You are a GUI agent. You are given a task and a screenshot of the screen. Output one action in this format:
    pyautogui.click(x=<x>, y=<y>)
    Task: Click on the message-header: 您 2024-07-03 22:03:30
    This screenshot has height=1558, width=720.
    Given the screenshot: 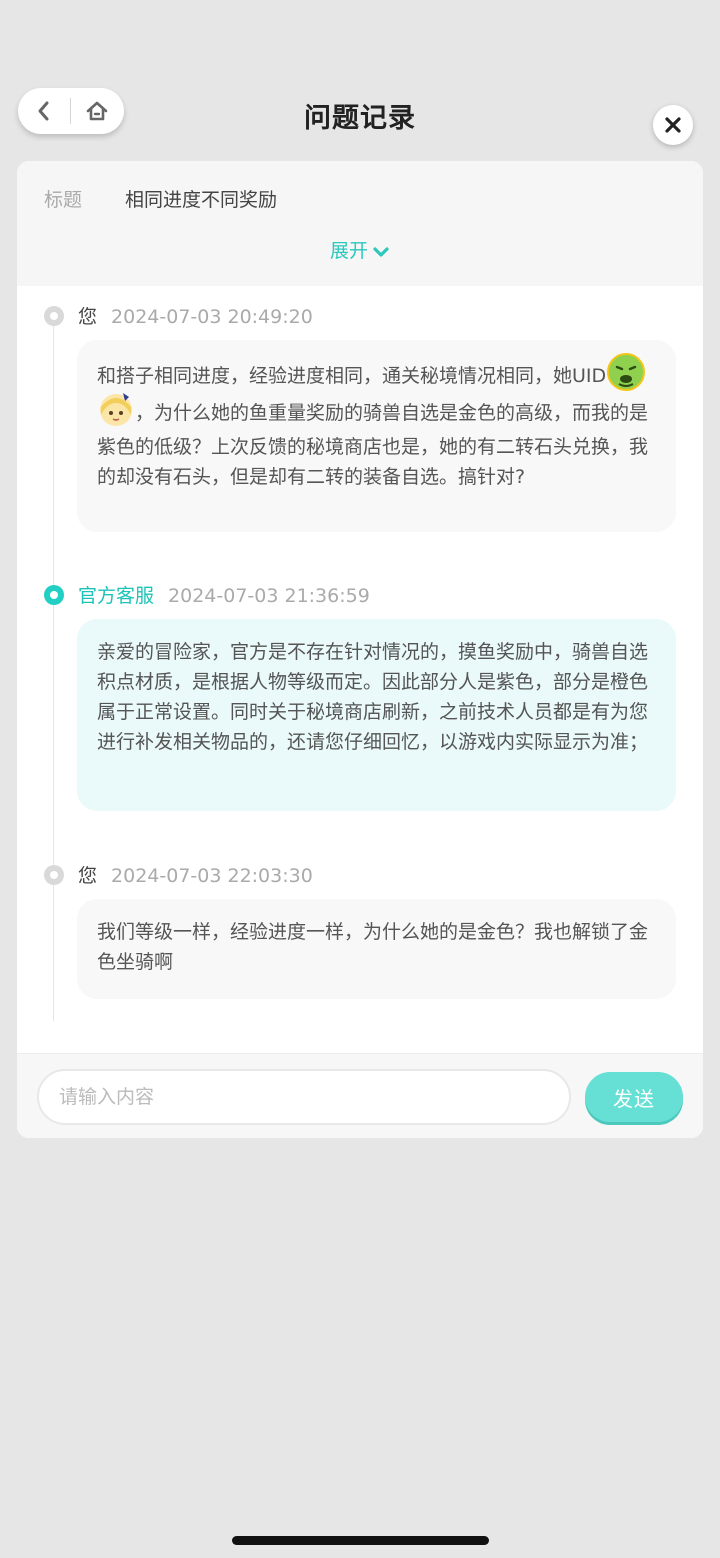 What is the action you would take?
    pyautogui.click(x=195, y=874)
    